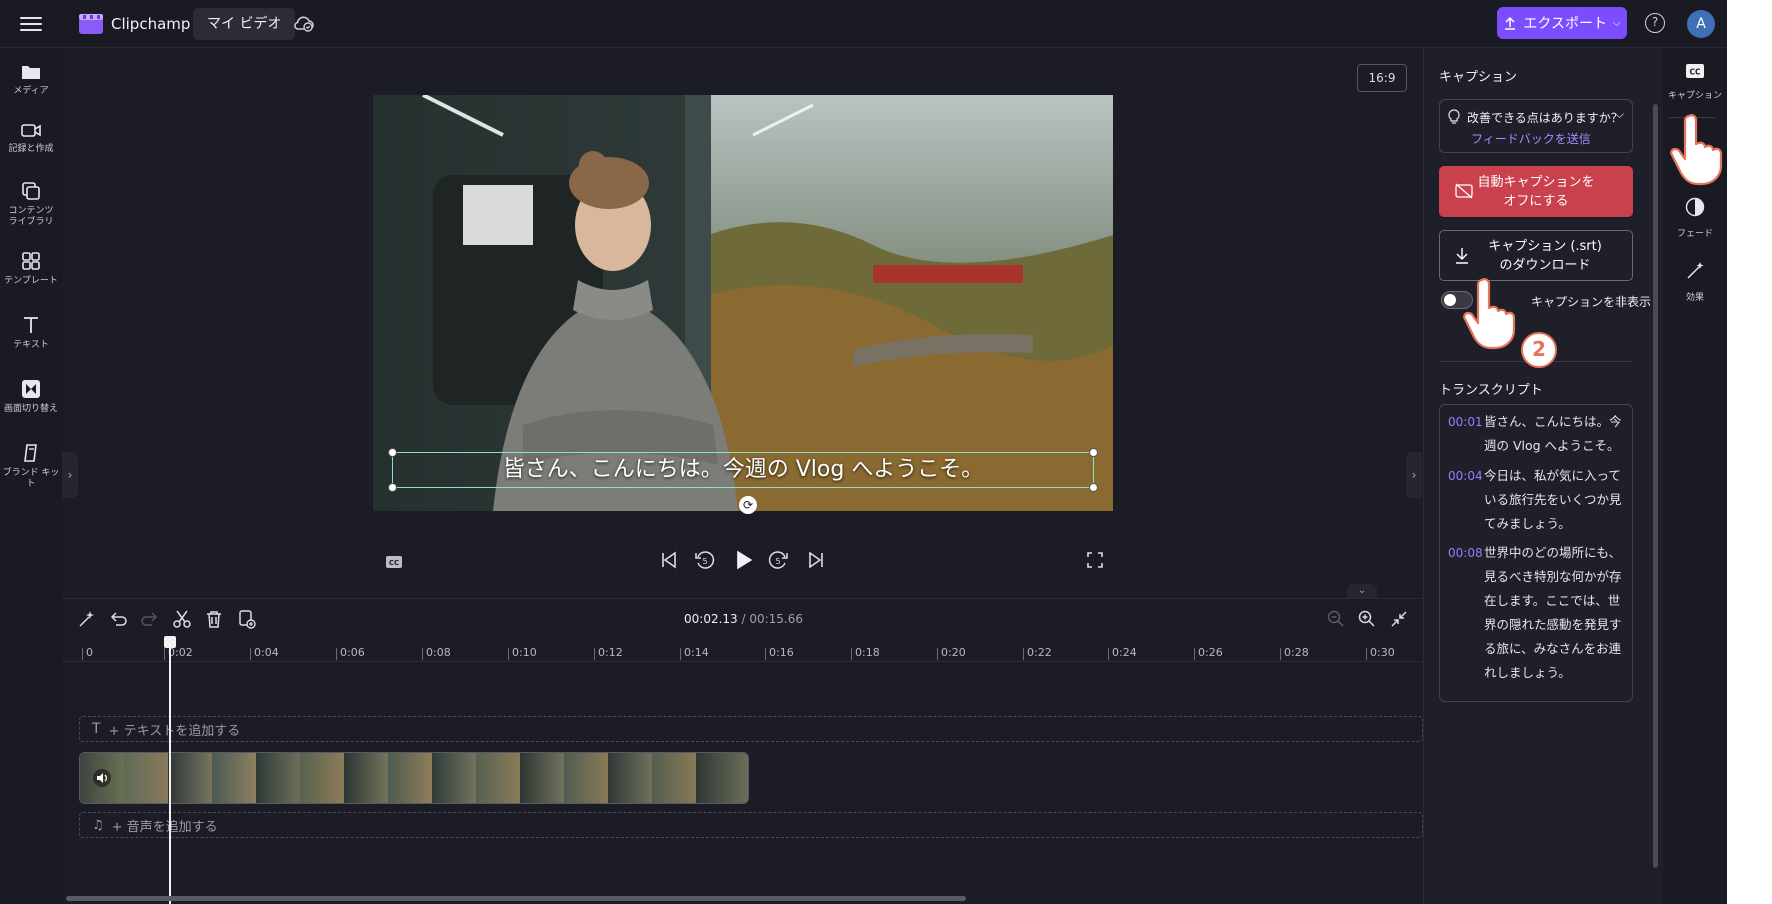 The width and height of the screenshot is (1772, 904). What do you see at coordinates (865, 653) in the screenshot?
I see `ruler-tick: 0:18` at bounding box center [865, 653].